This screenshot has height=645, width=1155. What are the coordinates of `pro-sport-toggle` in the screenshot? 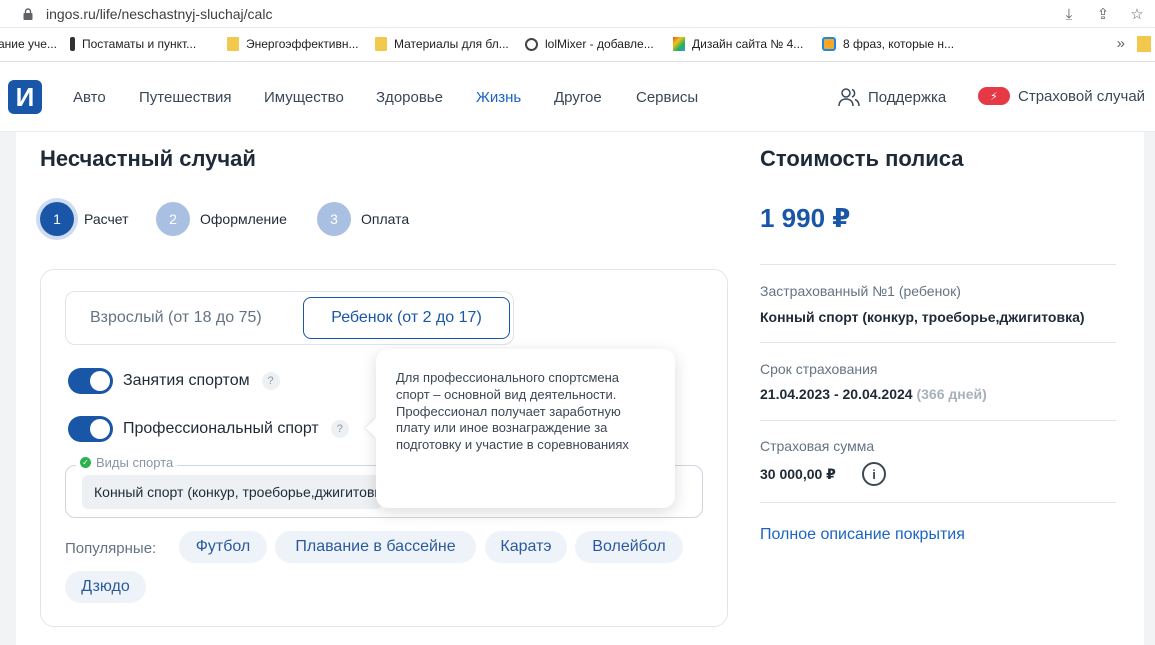 It's located at (90, 429).